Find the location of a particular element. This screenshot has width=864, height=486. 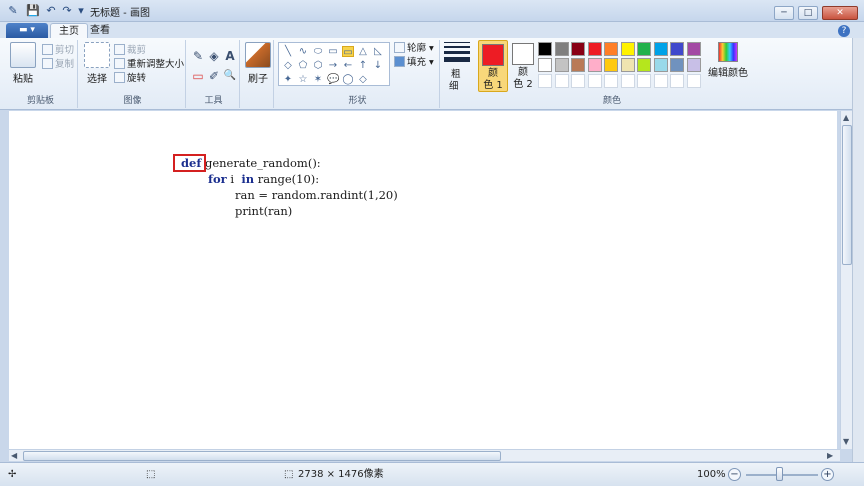

shape-option: ⬭ is located at coordinates (318, 51).